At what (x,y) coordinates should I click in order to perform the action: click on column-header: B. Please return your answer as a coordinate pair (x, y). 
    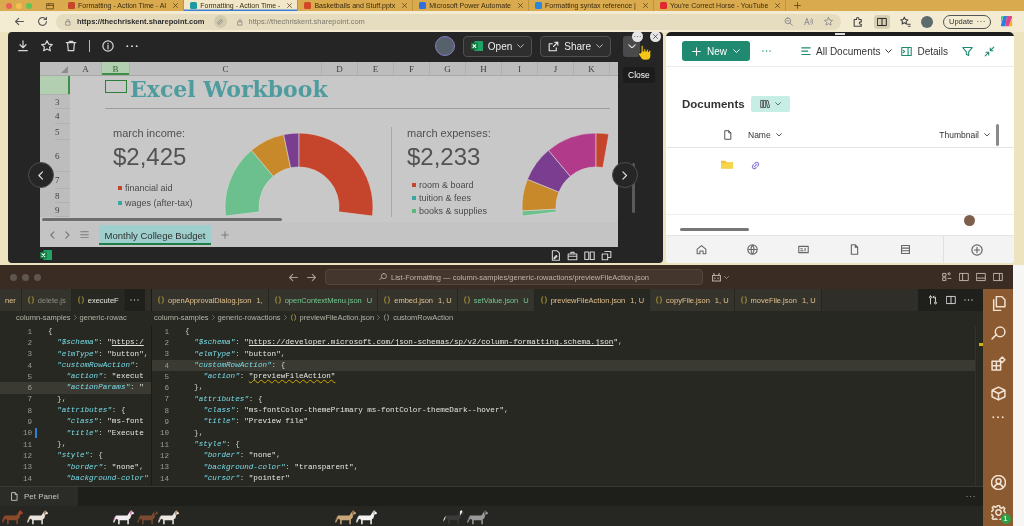
    Looking at the image, I should click on (116, 68).